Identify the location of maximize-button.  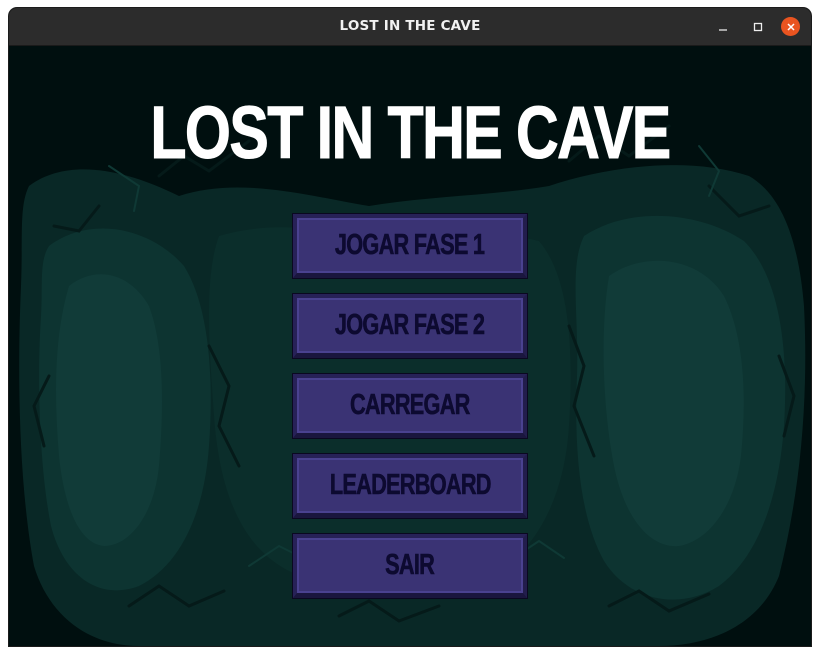
(758, 27).